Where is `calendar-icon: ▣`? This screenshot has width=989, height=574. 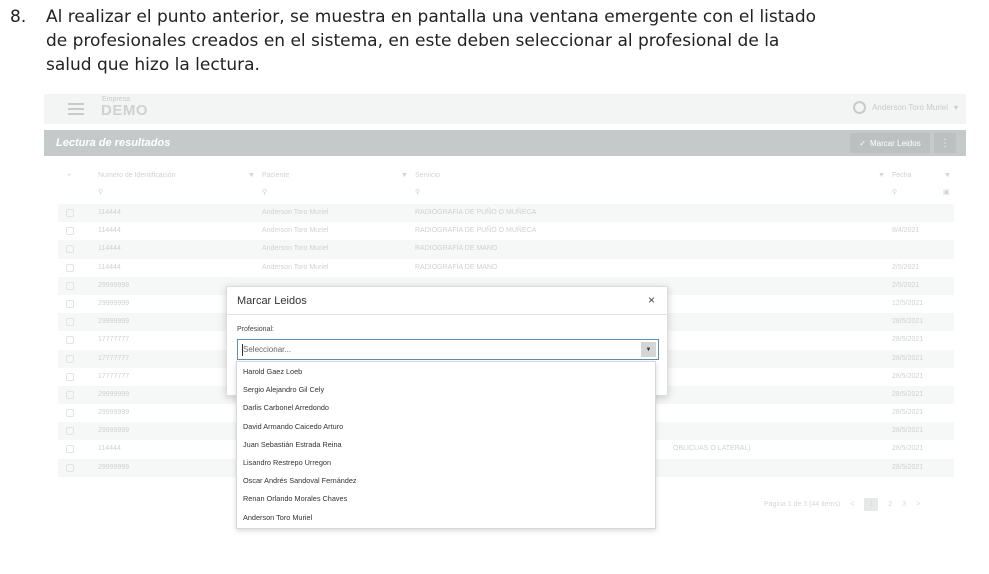
calendar-icon: ▣ is located at coordinates (946, 192).